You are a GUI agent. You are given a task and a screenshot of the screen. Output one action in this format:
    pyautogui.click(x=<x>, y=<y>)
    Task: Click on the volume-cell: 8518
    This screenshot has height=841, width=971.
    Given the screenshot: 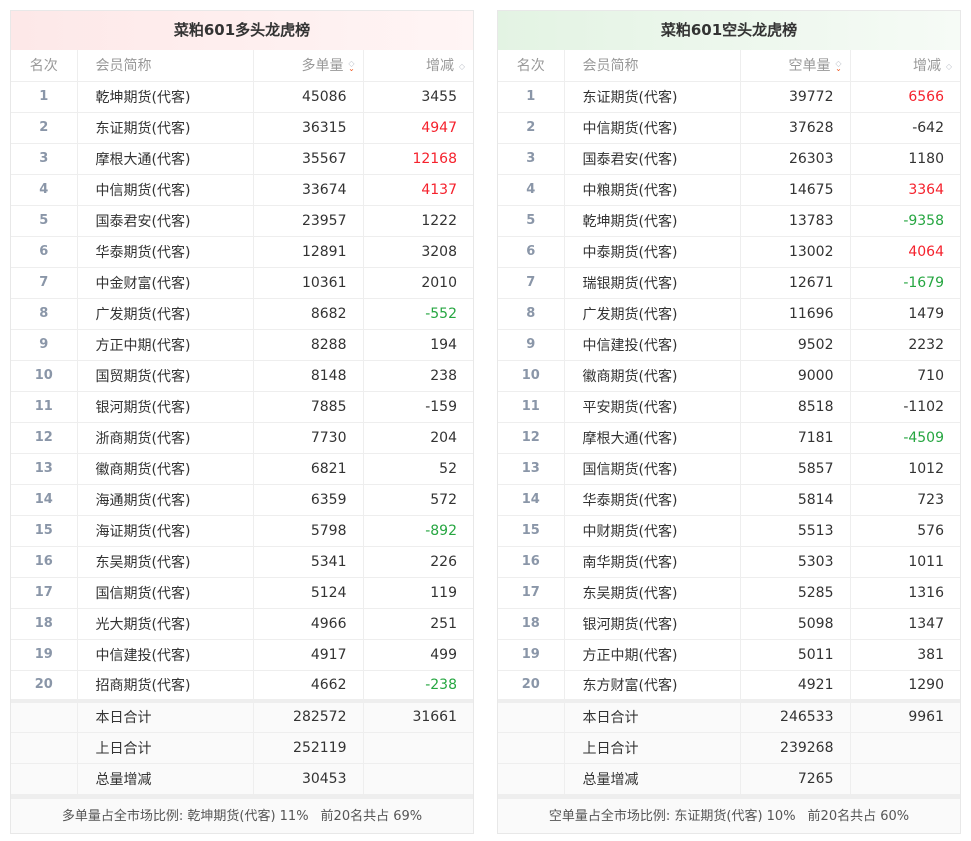 What is the action you would take?
    pyautogui.click(x=795, y=407)
    